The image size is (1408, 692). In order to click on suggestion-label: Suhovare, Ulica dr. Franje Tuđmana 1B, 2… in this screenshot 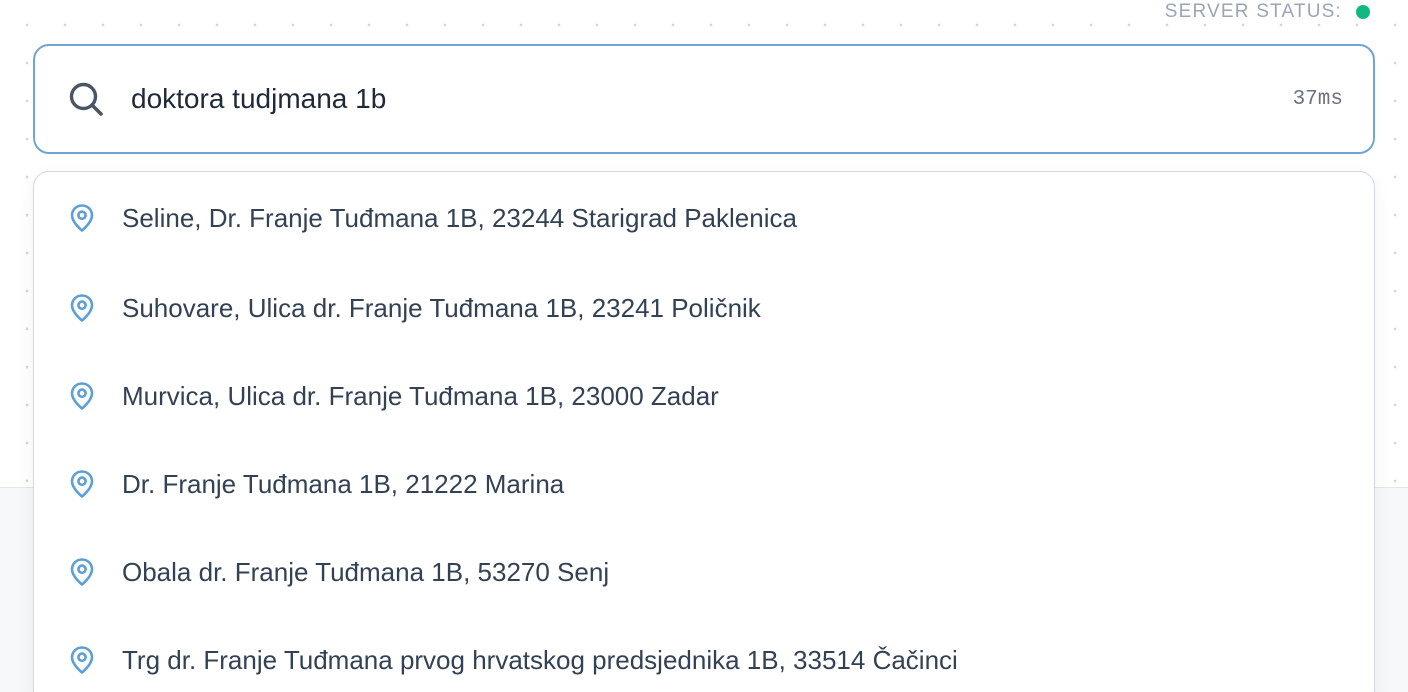, I will do `click(441, 307)`.